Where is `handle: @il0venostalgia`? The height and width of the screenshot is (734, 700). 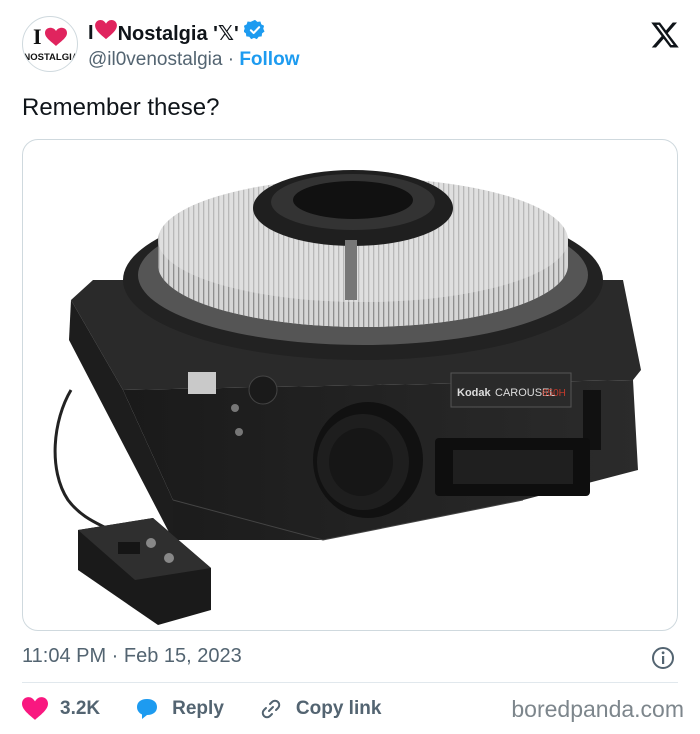 handle: @il0venostalgia is located at coordinates (155, 59).